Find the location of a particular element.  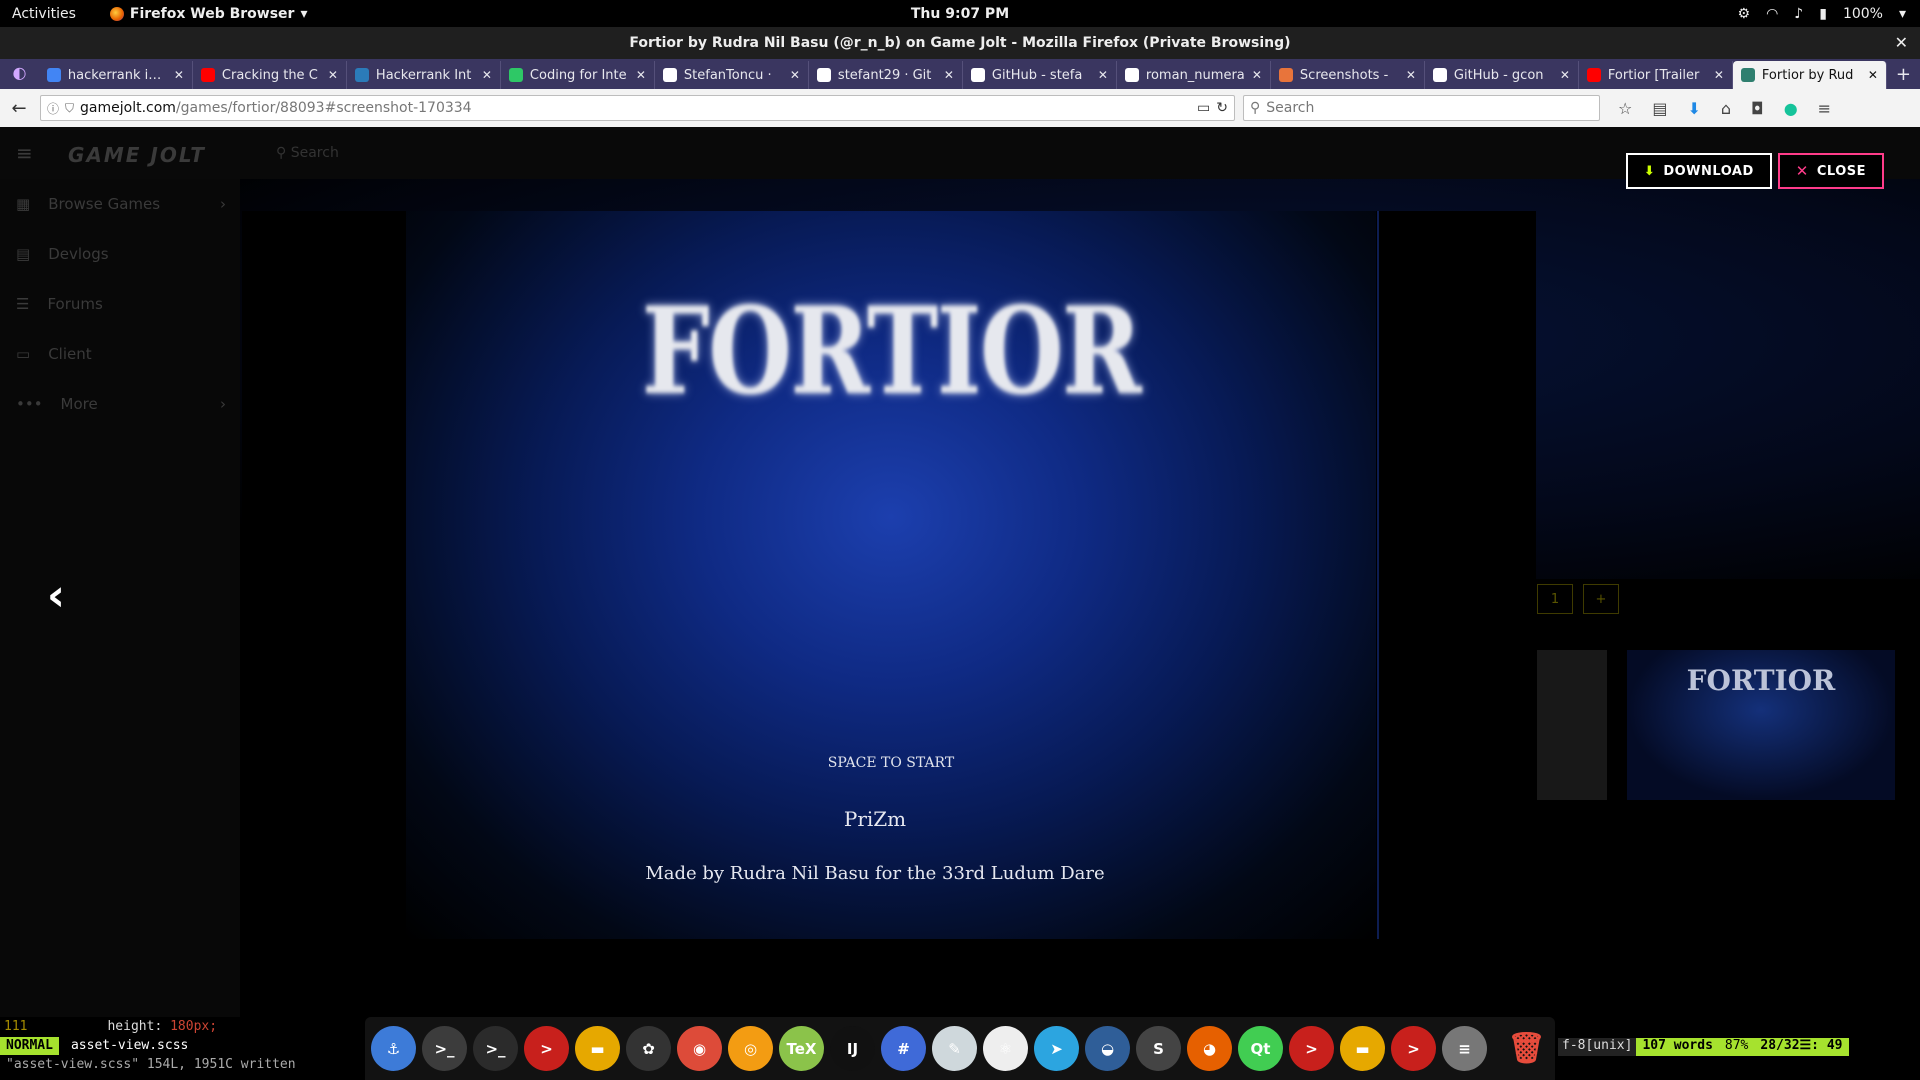

browser-tab: GitHub - gcon ✕ is located at coordinates (1502, 75).